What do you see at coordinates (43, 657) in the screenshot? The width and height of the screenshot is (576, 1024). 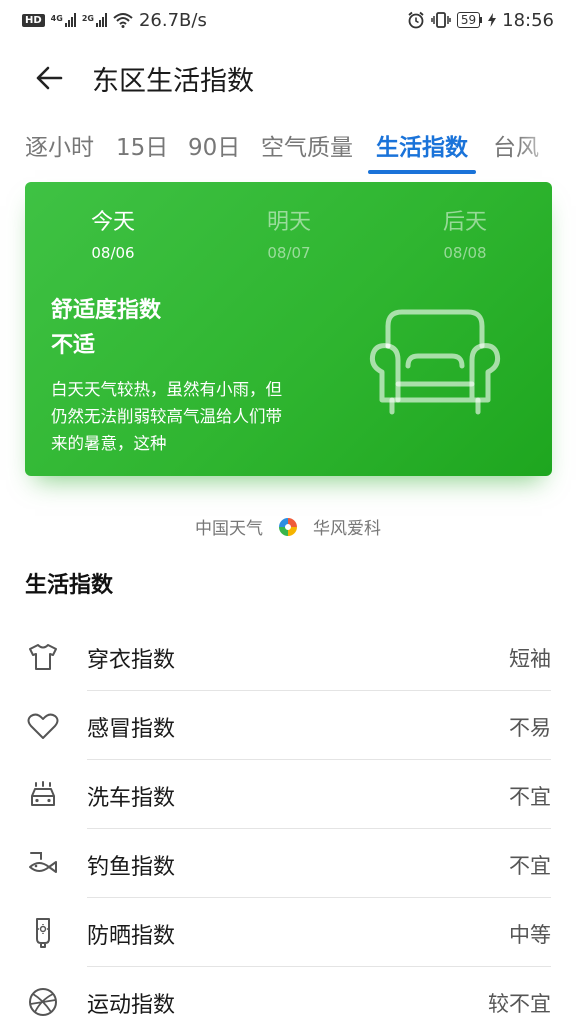 I see `tshirt-icon` at bounding box center [43, 657].